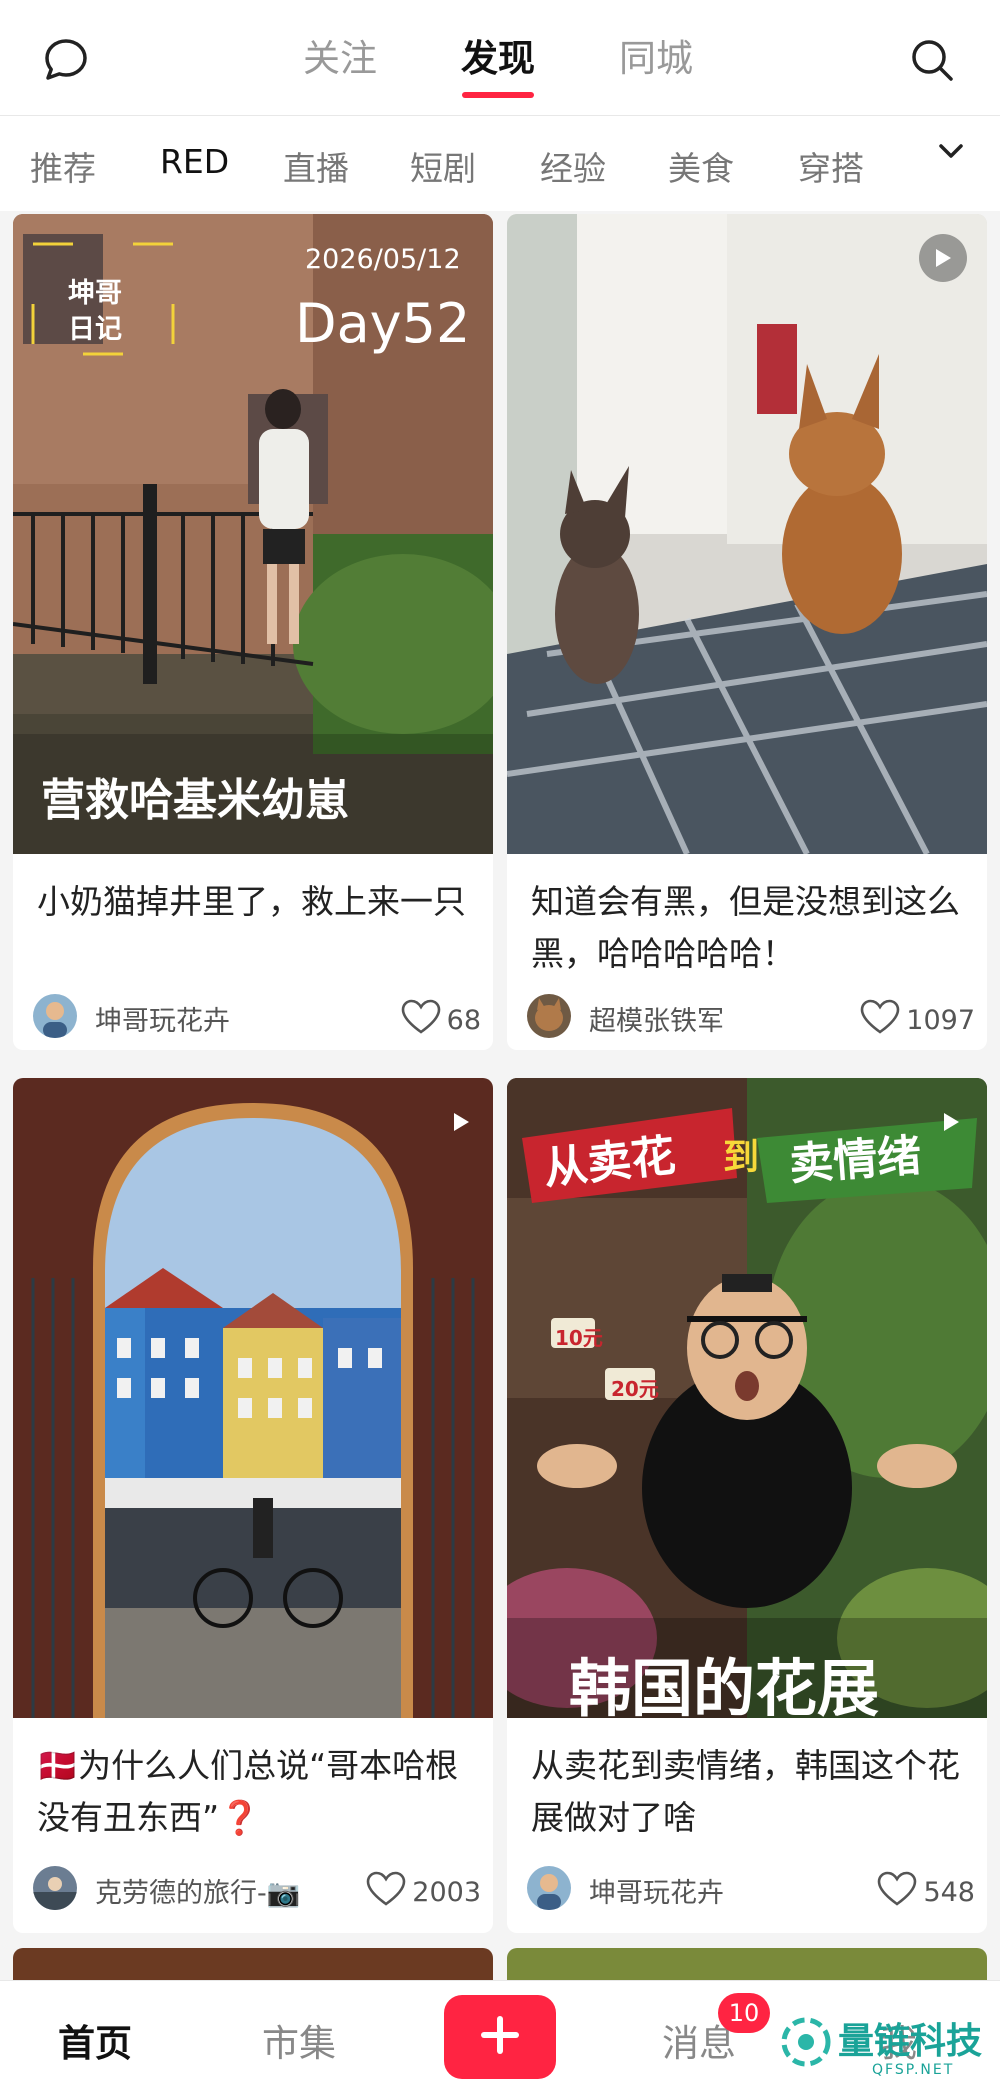 The image size is (1000, 2094). Describe the element at coordinates (194, 161) in the screenshot. I see `category-red: RED` at that location.